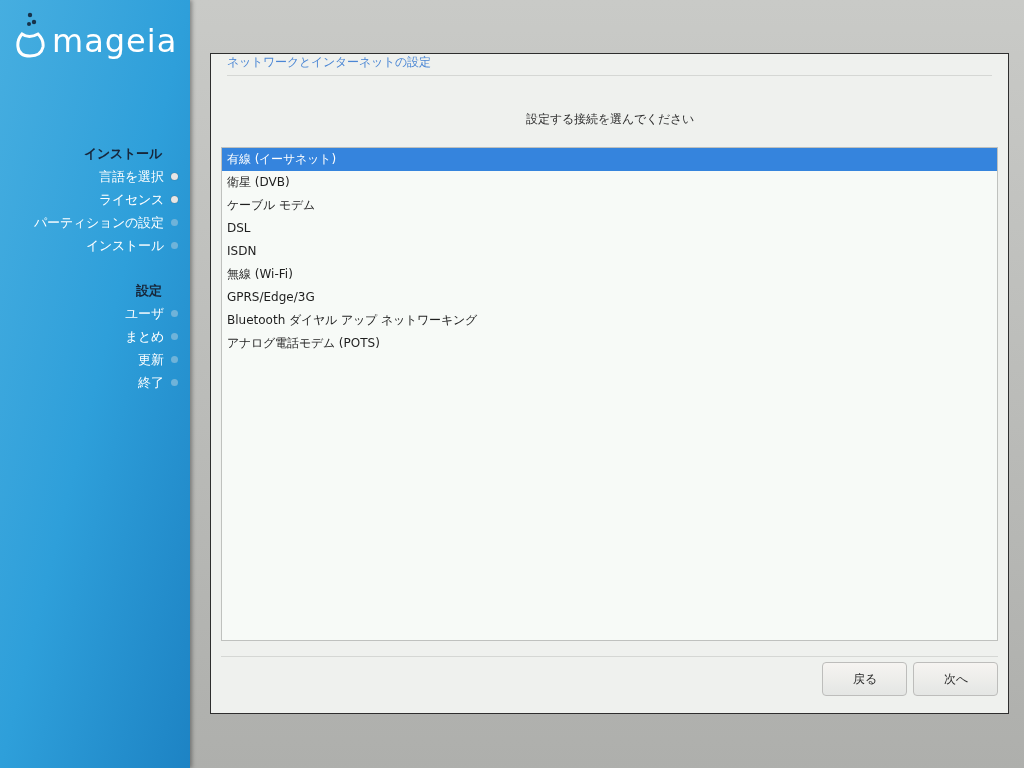 This screenshot has width=1024, height=768. Describe the element at coordinates (609, 274) in the screenshot. I see `list-item: 無線 (Wi-Fi)` at that location.